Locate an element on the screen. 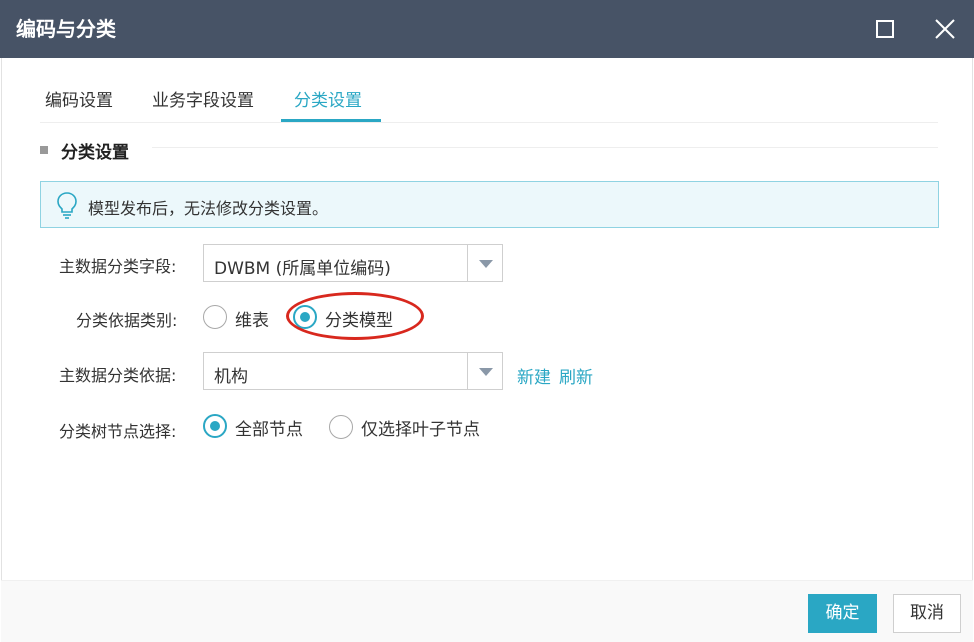 The image size is (974, 642). basis-type-label: 分类依据类别: is located at coordinates (127, 320).